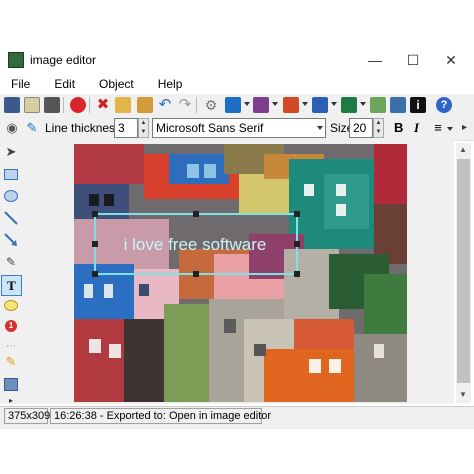 Image resolution: width=474 pixels, height=474 pixels. Describe the element at coordinates (398, 105) in the screenshot. I see `document-export-icon` at that location.